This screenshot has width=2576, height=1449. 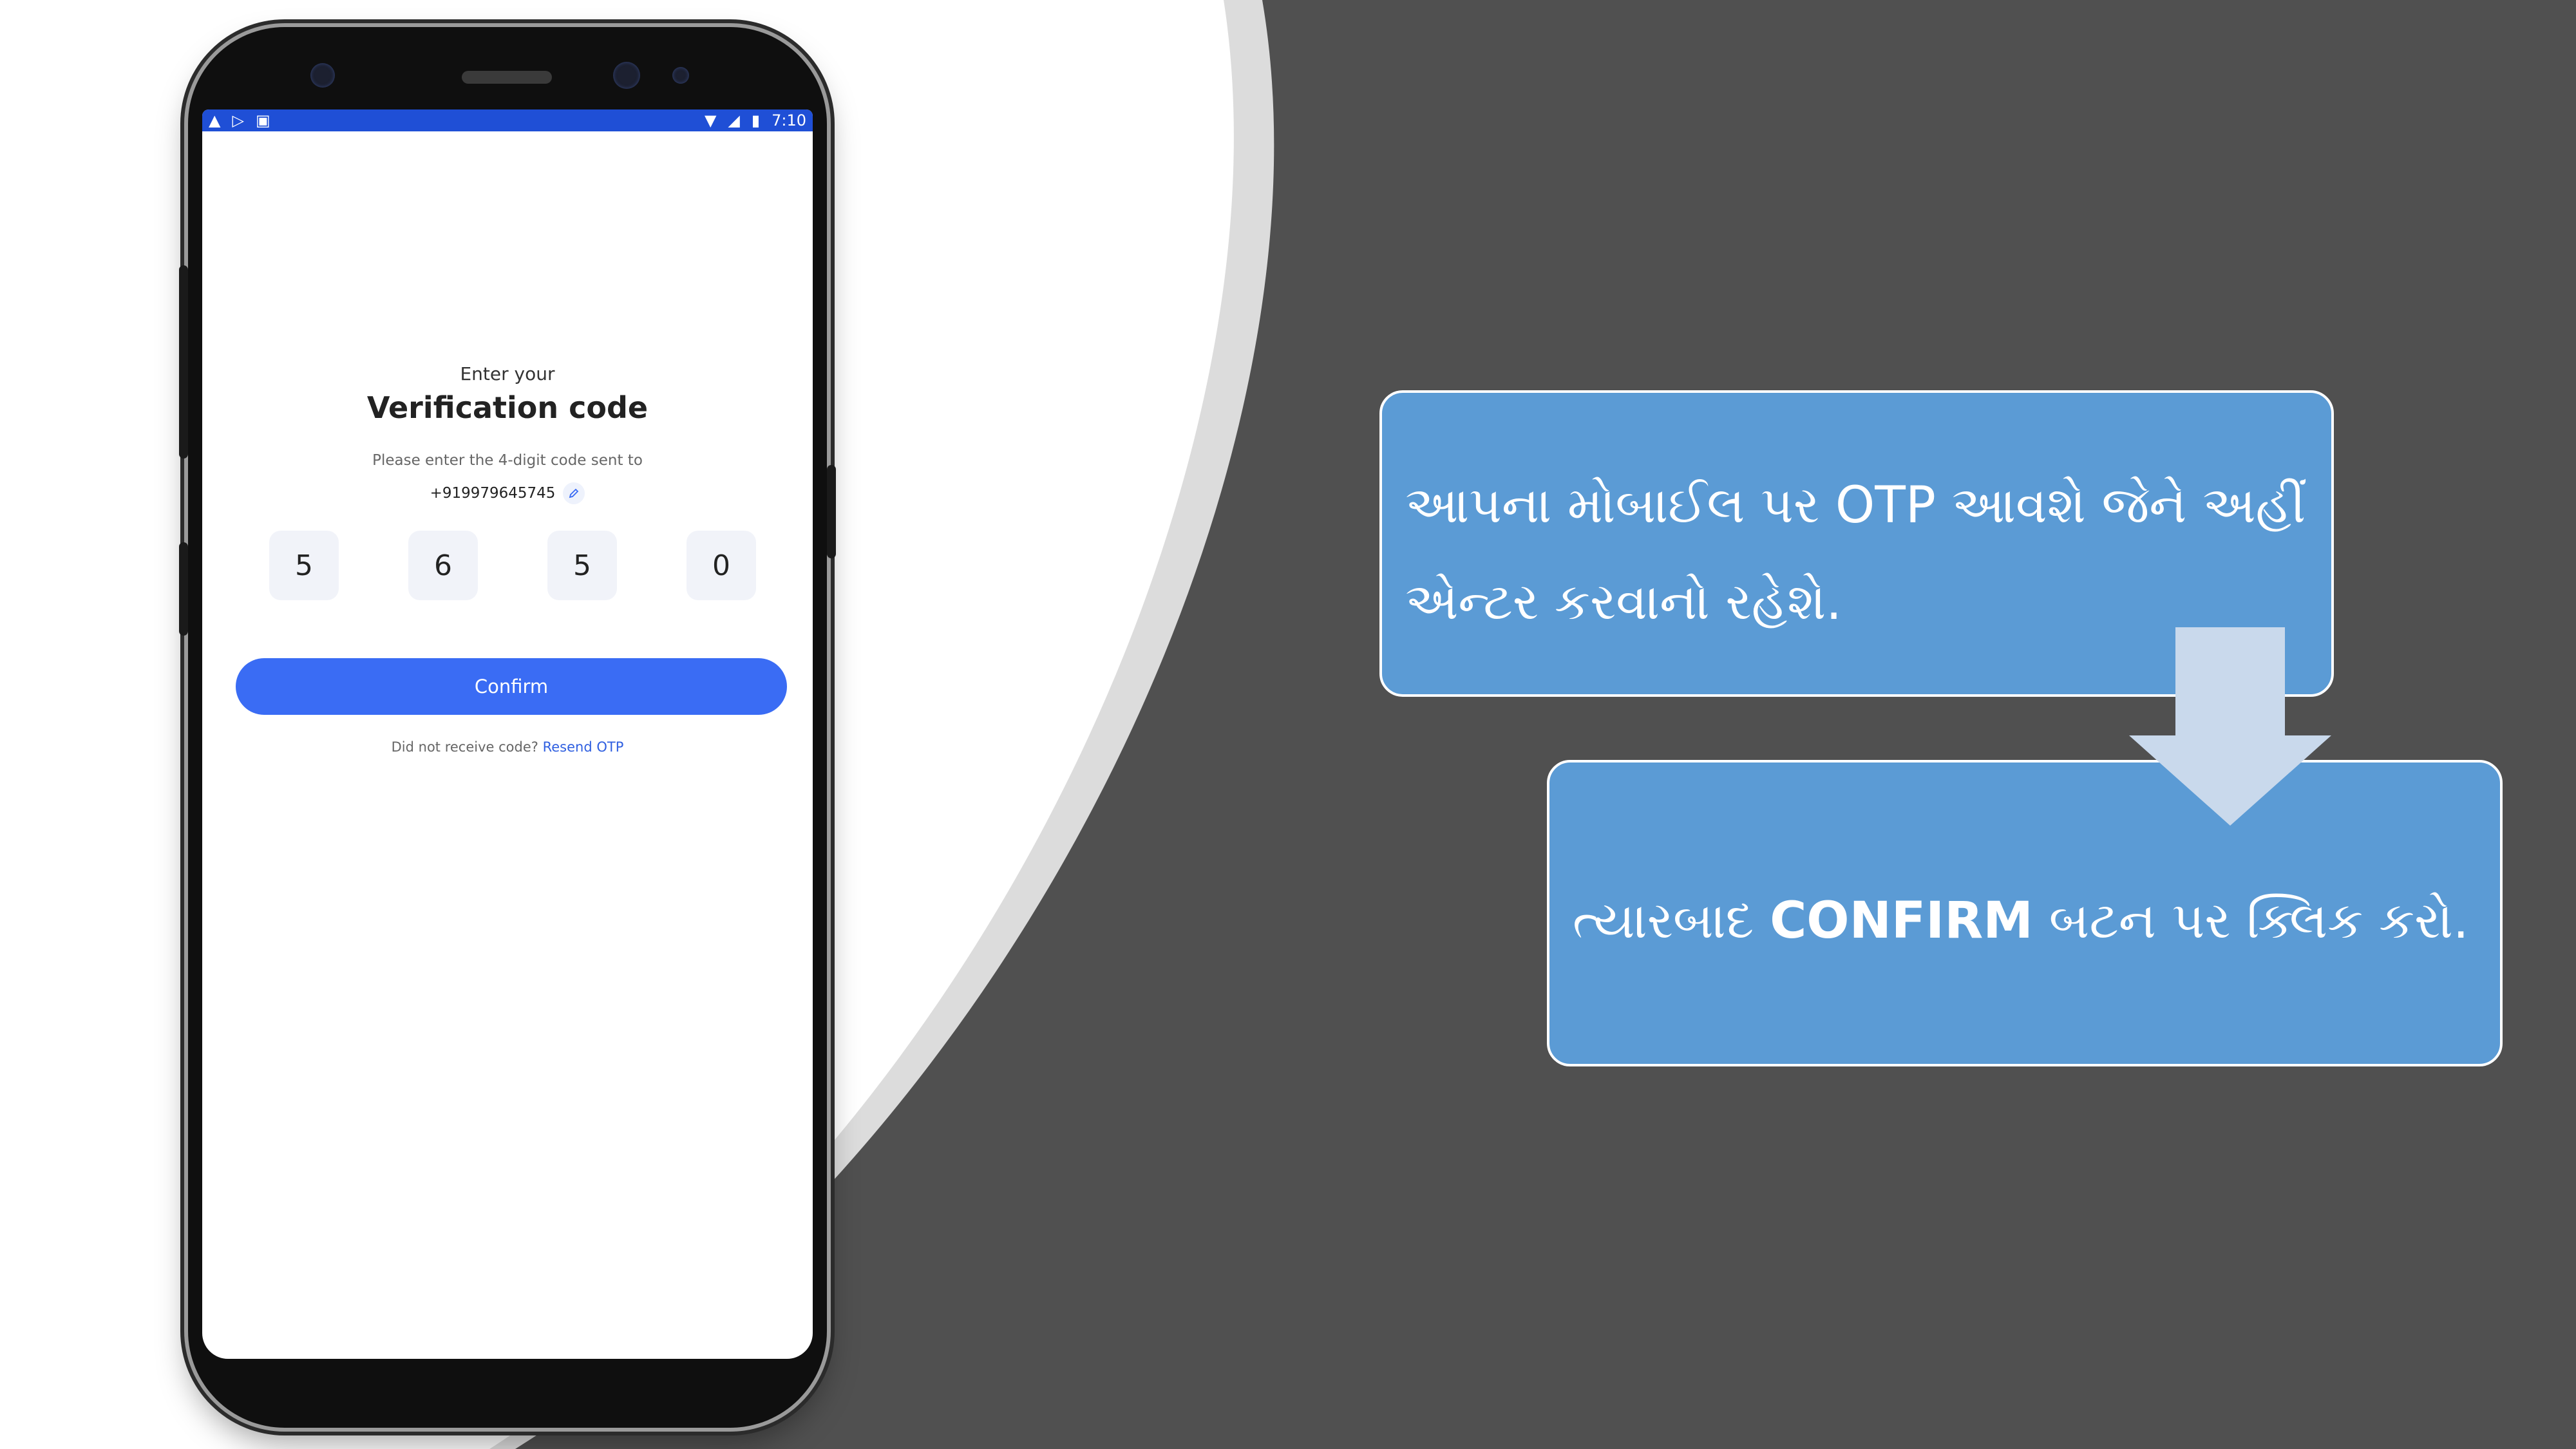 I want to click on phone-number: +919979645745, so click(x=493, y=494).